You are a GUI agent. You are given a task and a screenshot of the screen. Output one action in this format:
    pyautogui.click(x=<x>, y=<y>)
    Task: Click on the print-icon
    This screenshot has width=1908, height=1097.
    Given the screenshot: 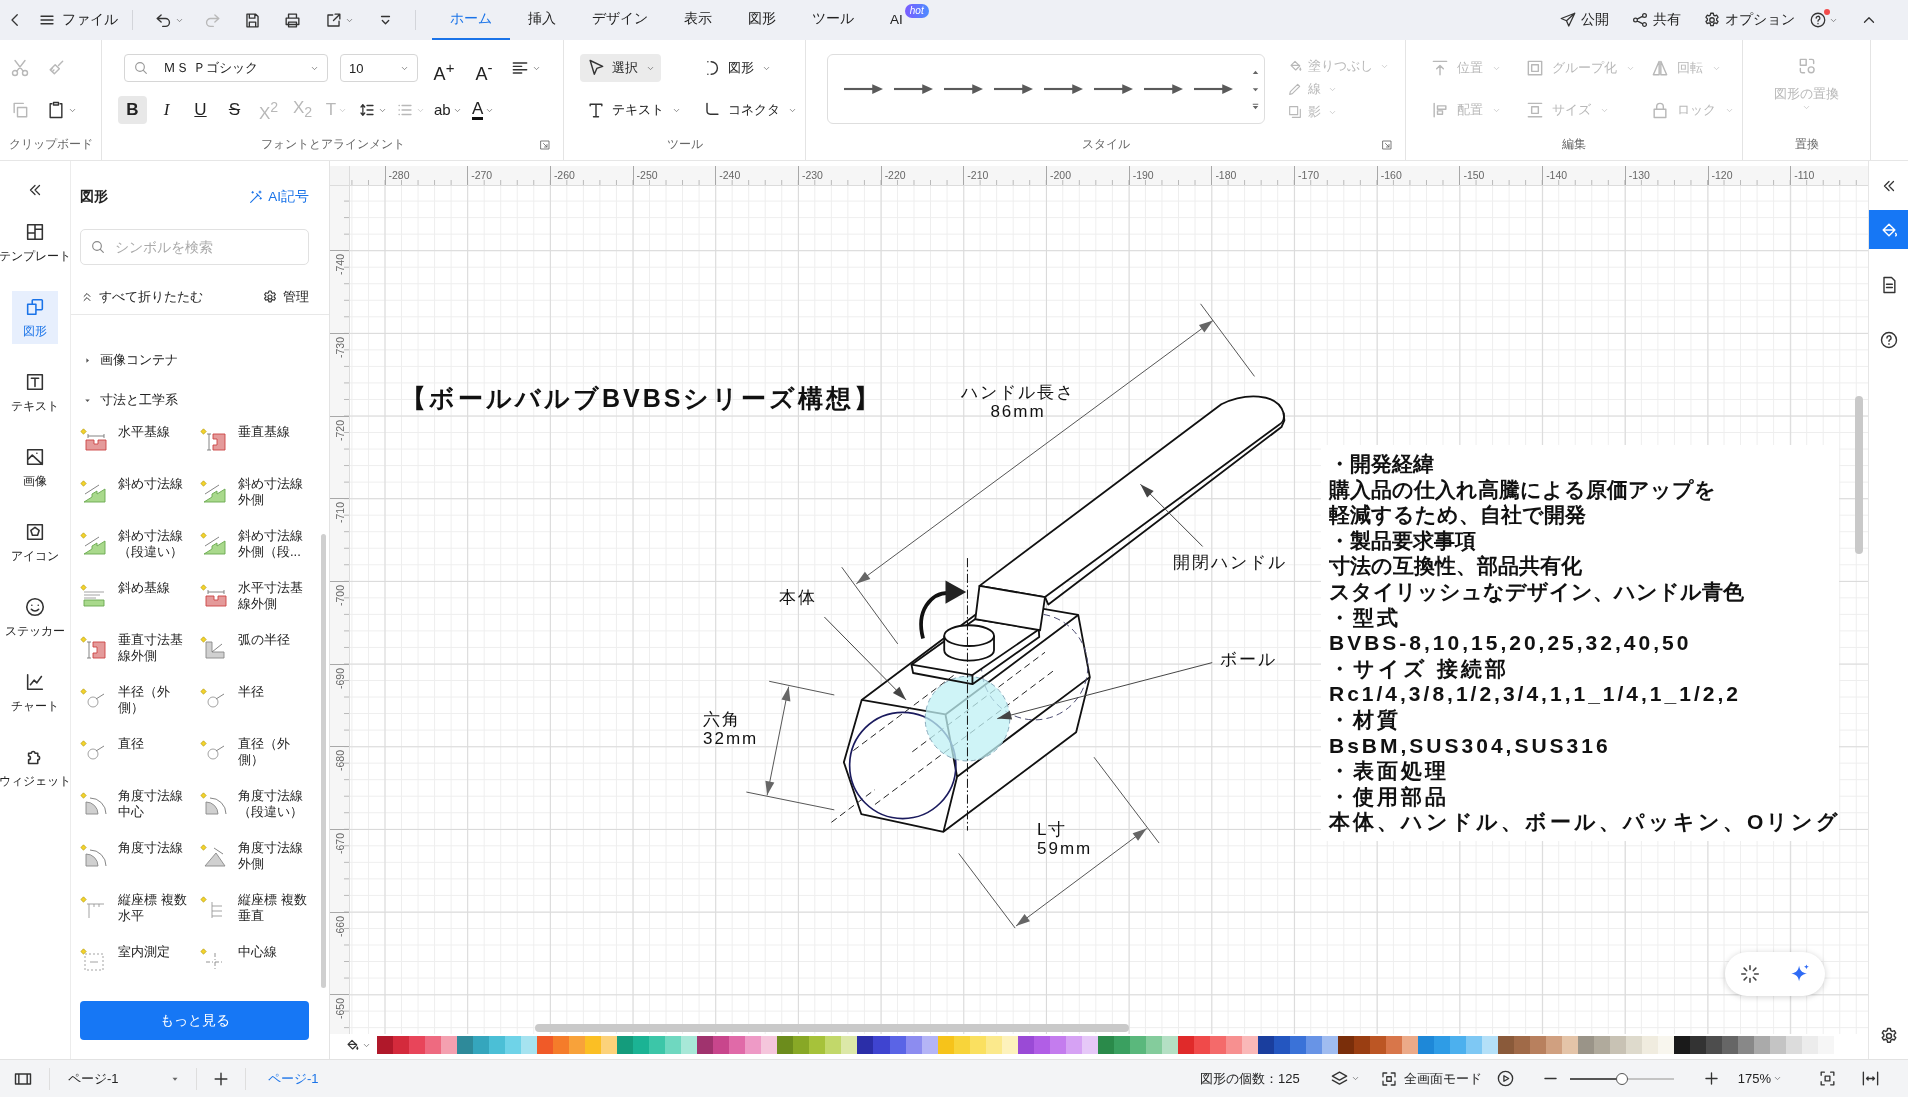 What is the action you would take?
    pyautogui.click(x=292, y=20)
    